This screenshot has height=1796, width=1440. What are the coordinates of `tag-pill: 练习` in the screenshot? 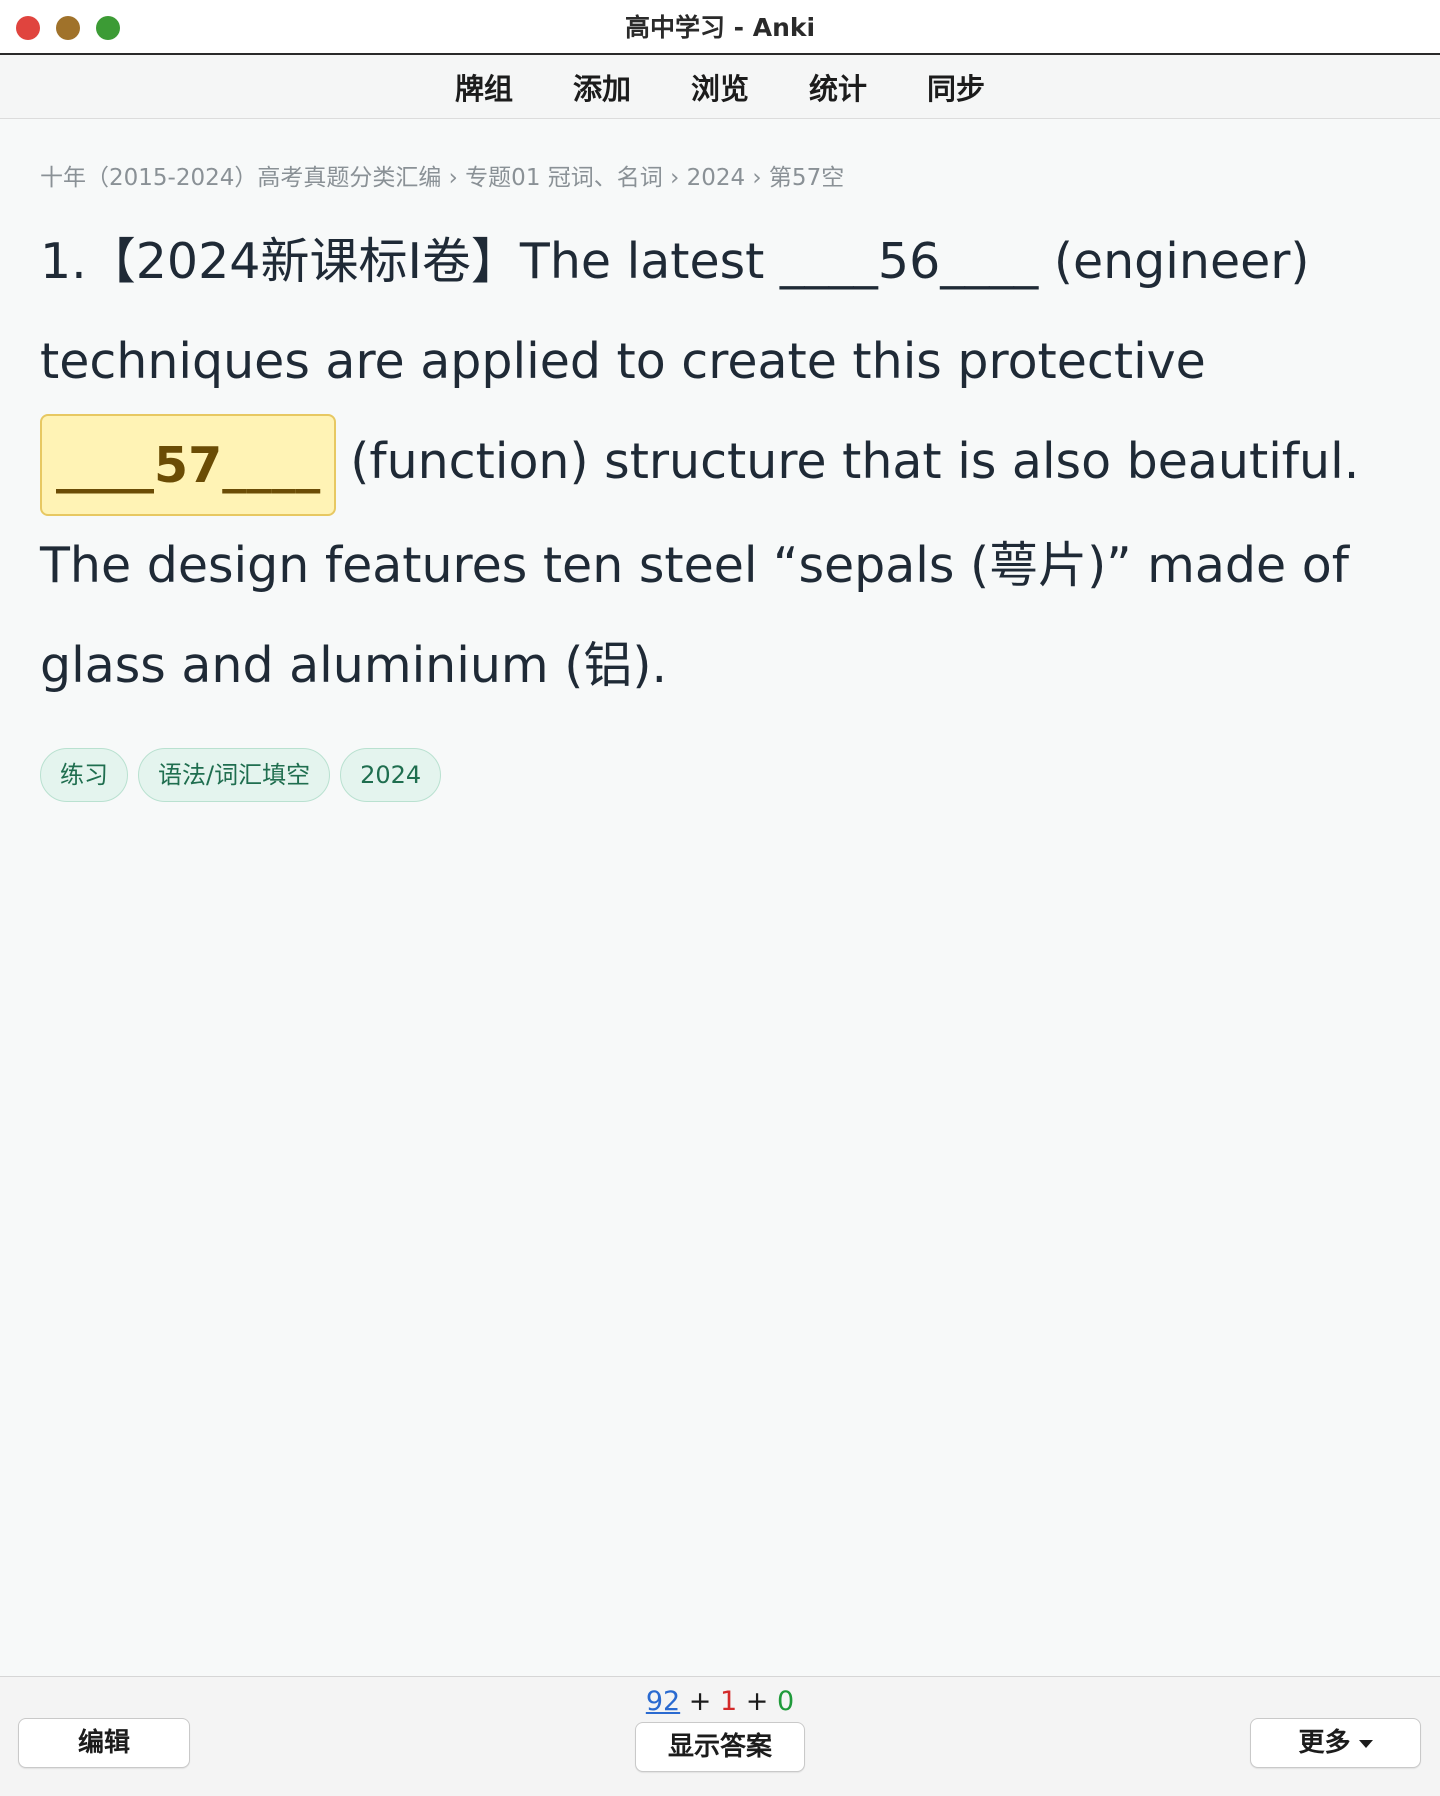 It's located at (84, 774).